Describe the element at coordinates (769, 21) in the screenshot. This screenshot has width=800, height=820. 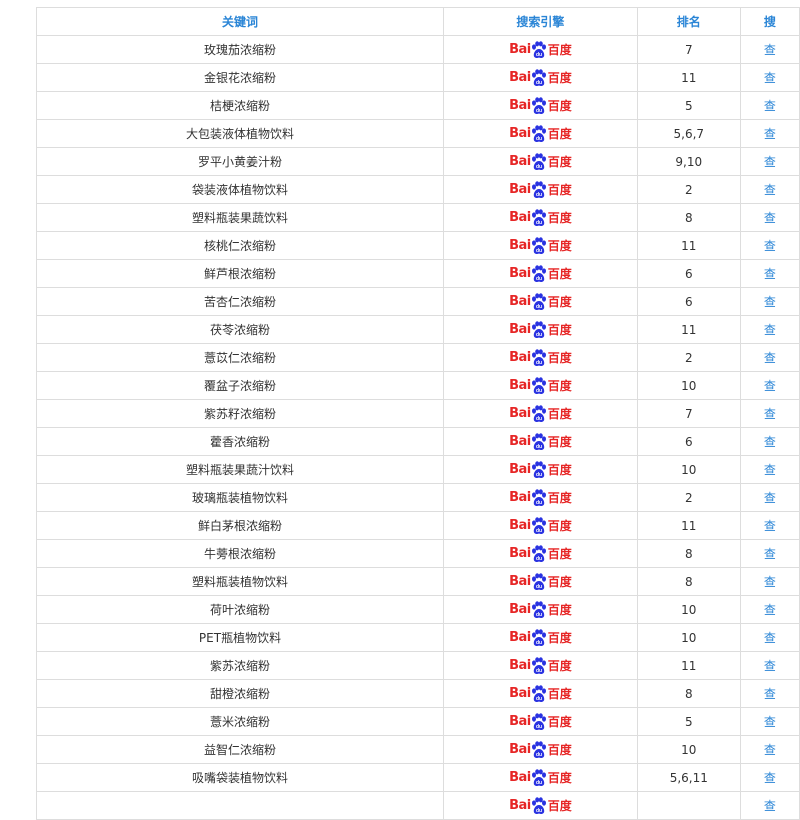
I see `header-partial: 搜` at that location.